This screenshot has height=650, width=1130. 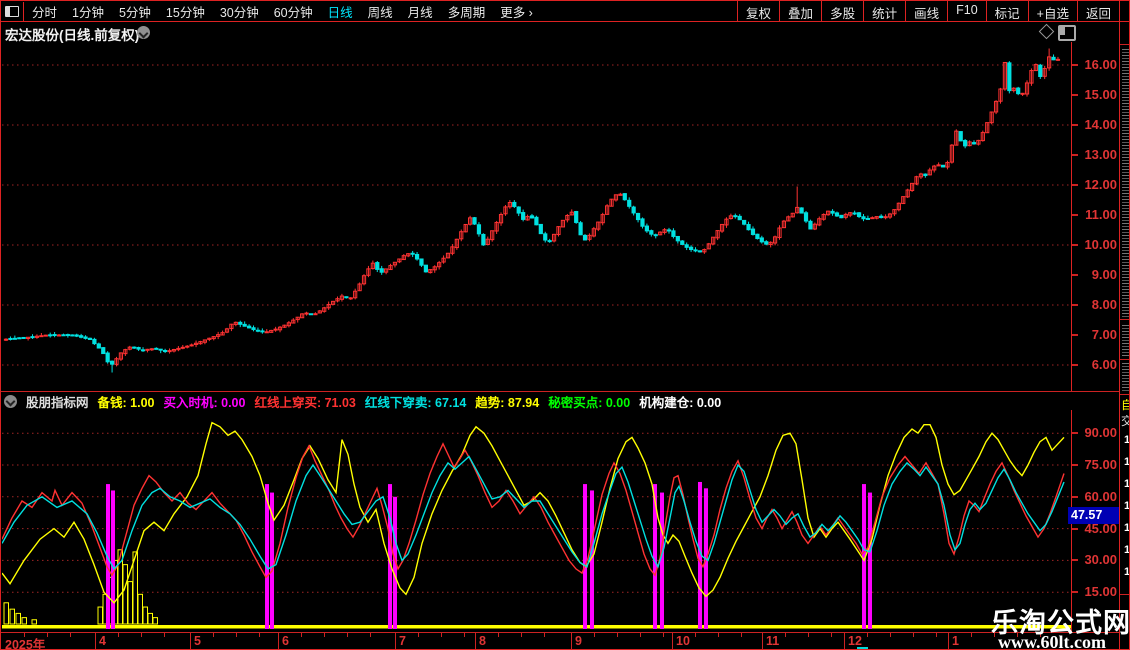 I want to click on split-window-icon, so click(x=12, y=11).